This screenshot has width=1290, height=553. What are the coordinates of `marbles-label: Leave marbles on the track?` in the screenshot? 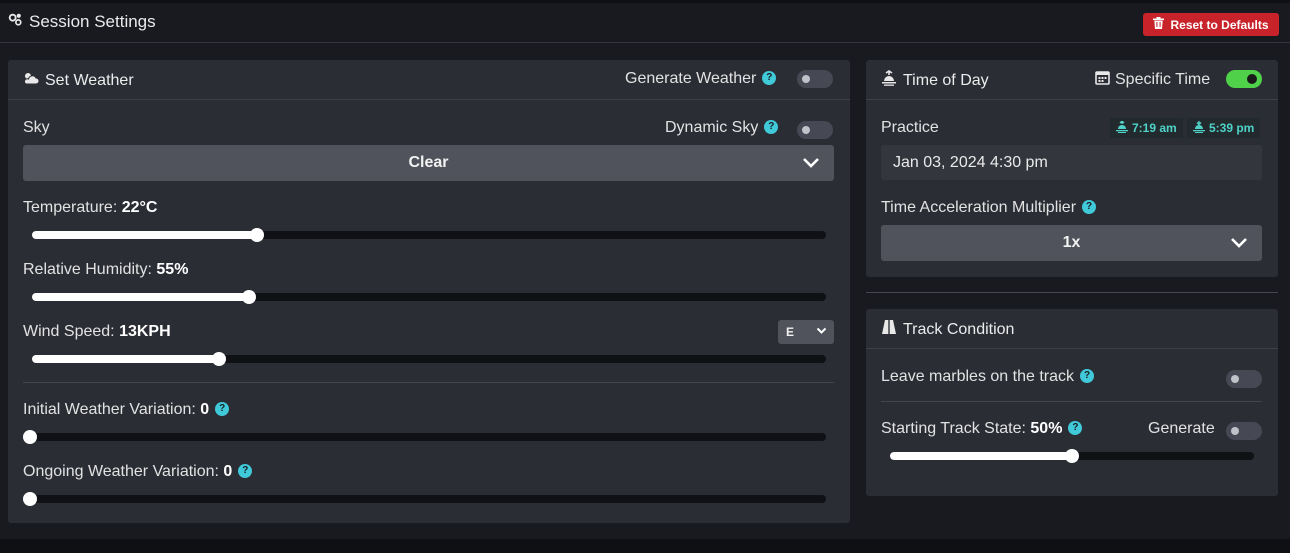 It's located at (987, 377).